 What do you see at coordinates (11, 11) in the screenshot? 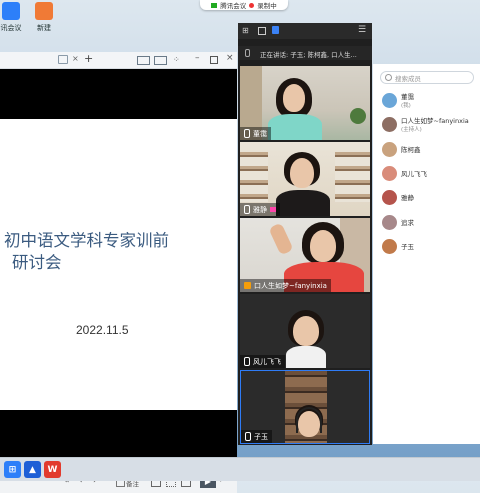
I see `tencent-meeting-icon` at bounding box center [11, 11].